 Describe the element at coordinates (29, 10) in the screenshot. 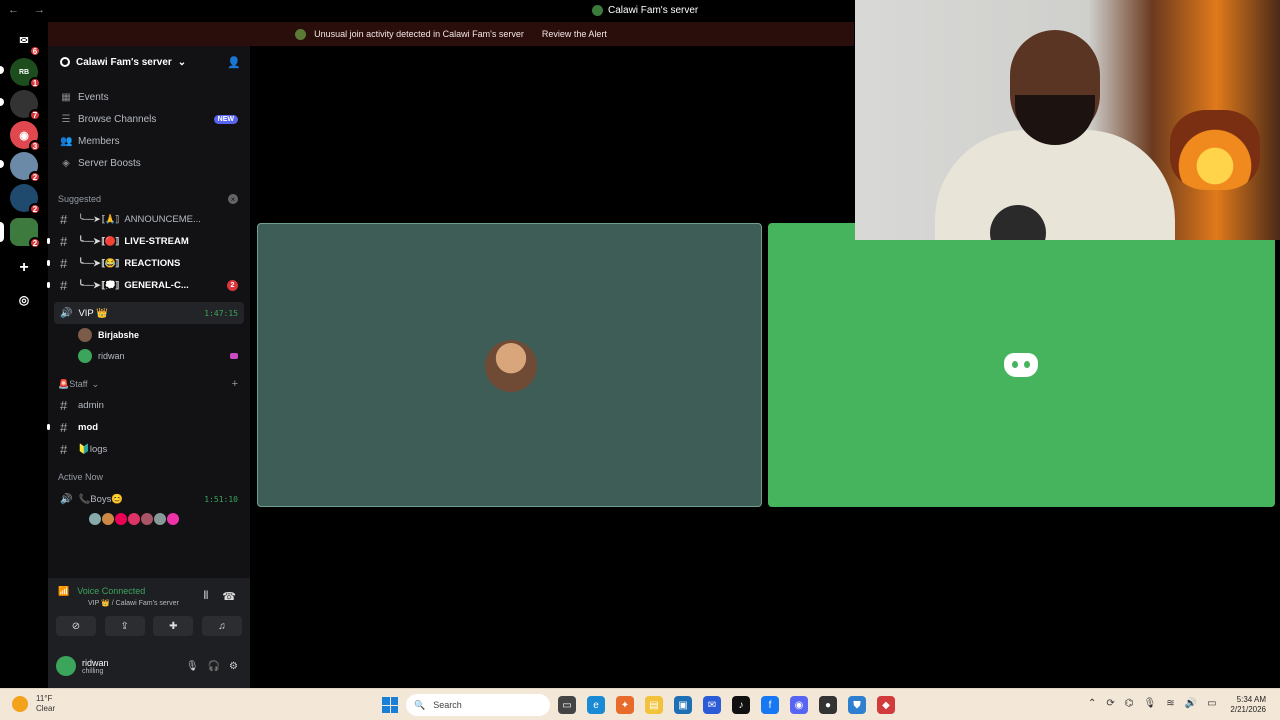

I see `nav-arrows: ← →` at that location.